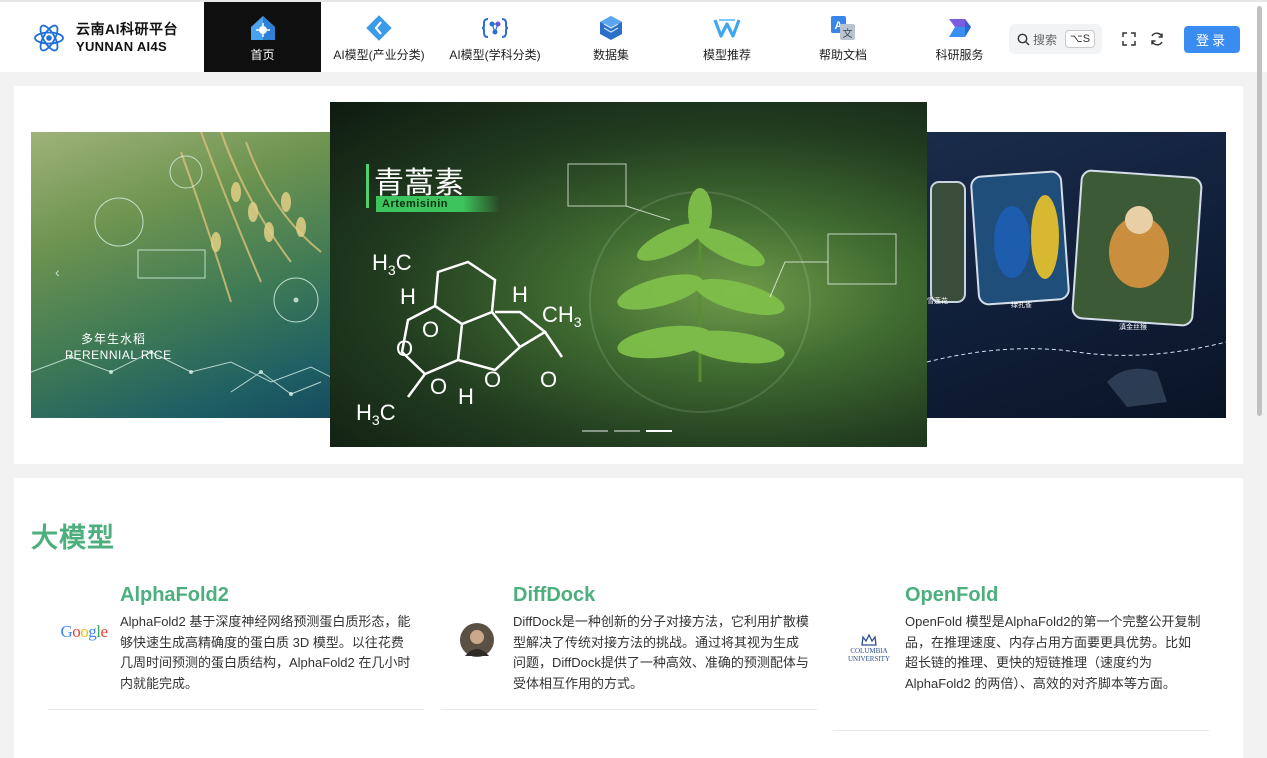  Describe the element at coordinates (937, 301) in the screenshot. I see `slide-label: 雪莲花` at that location.